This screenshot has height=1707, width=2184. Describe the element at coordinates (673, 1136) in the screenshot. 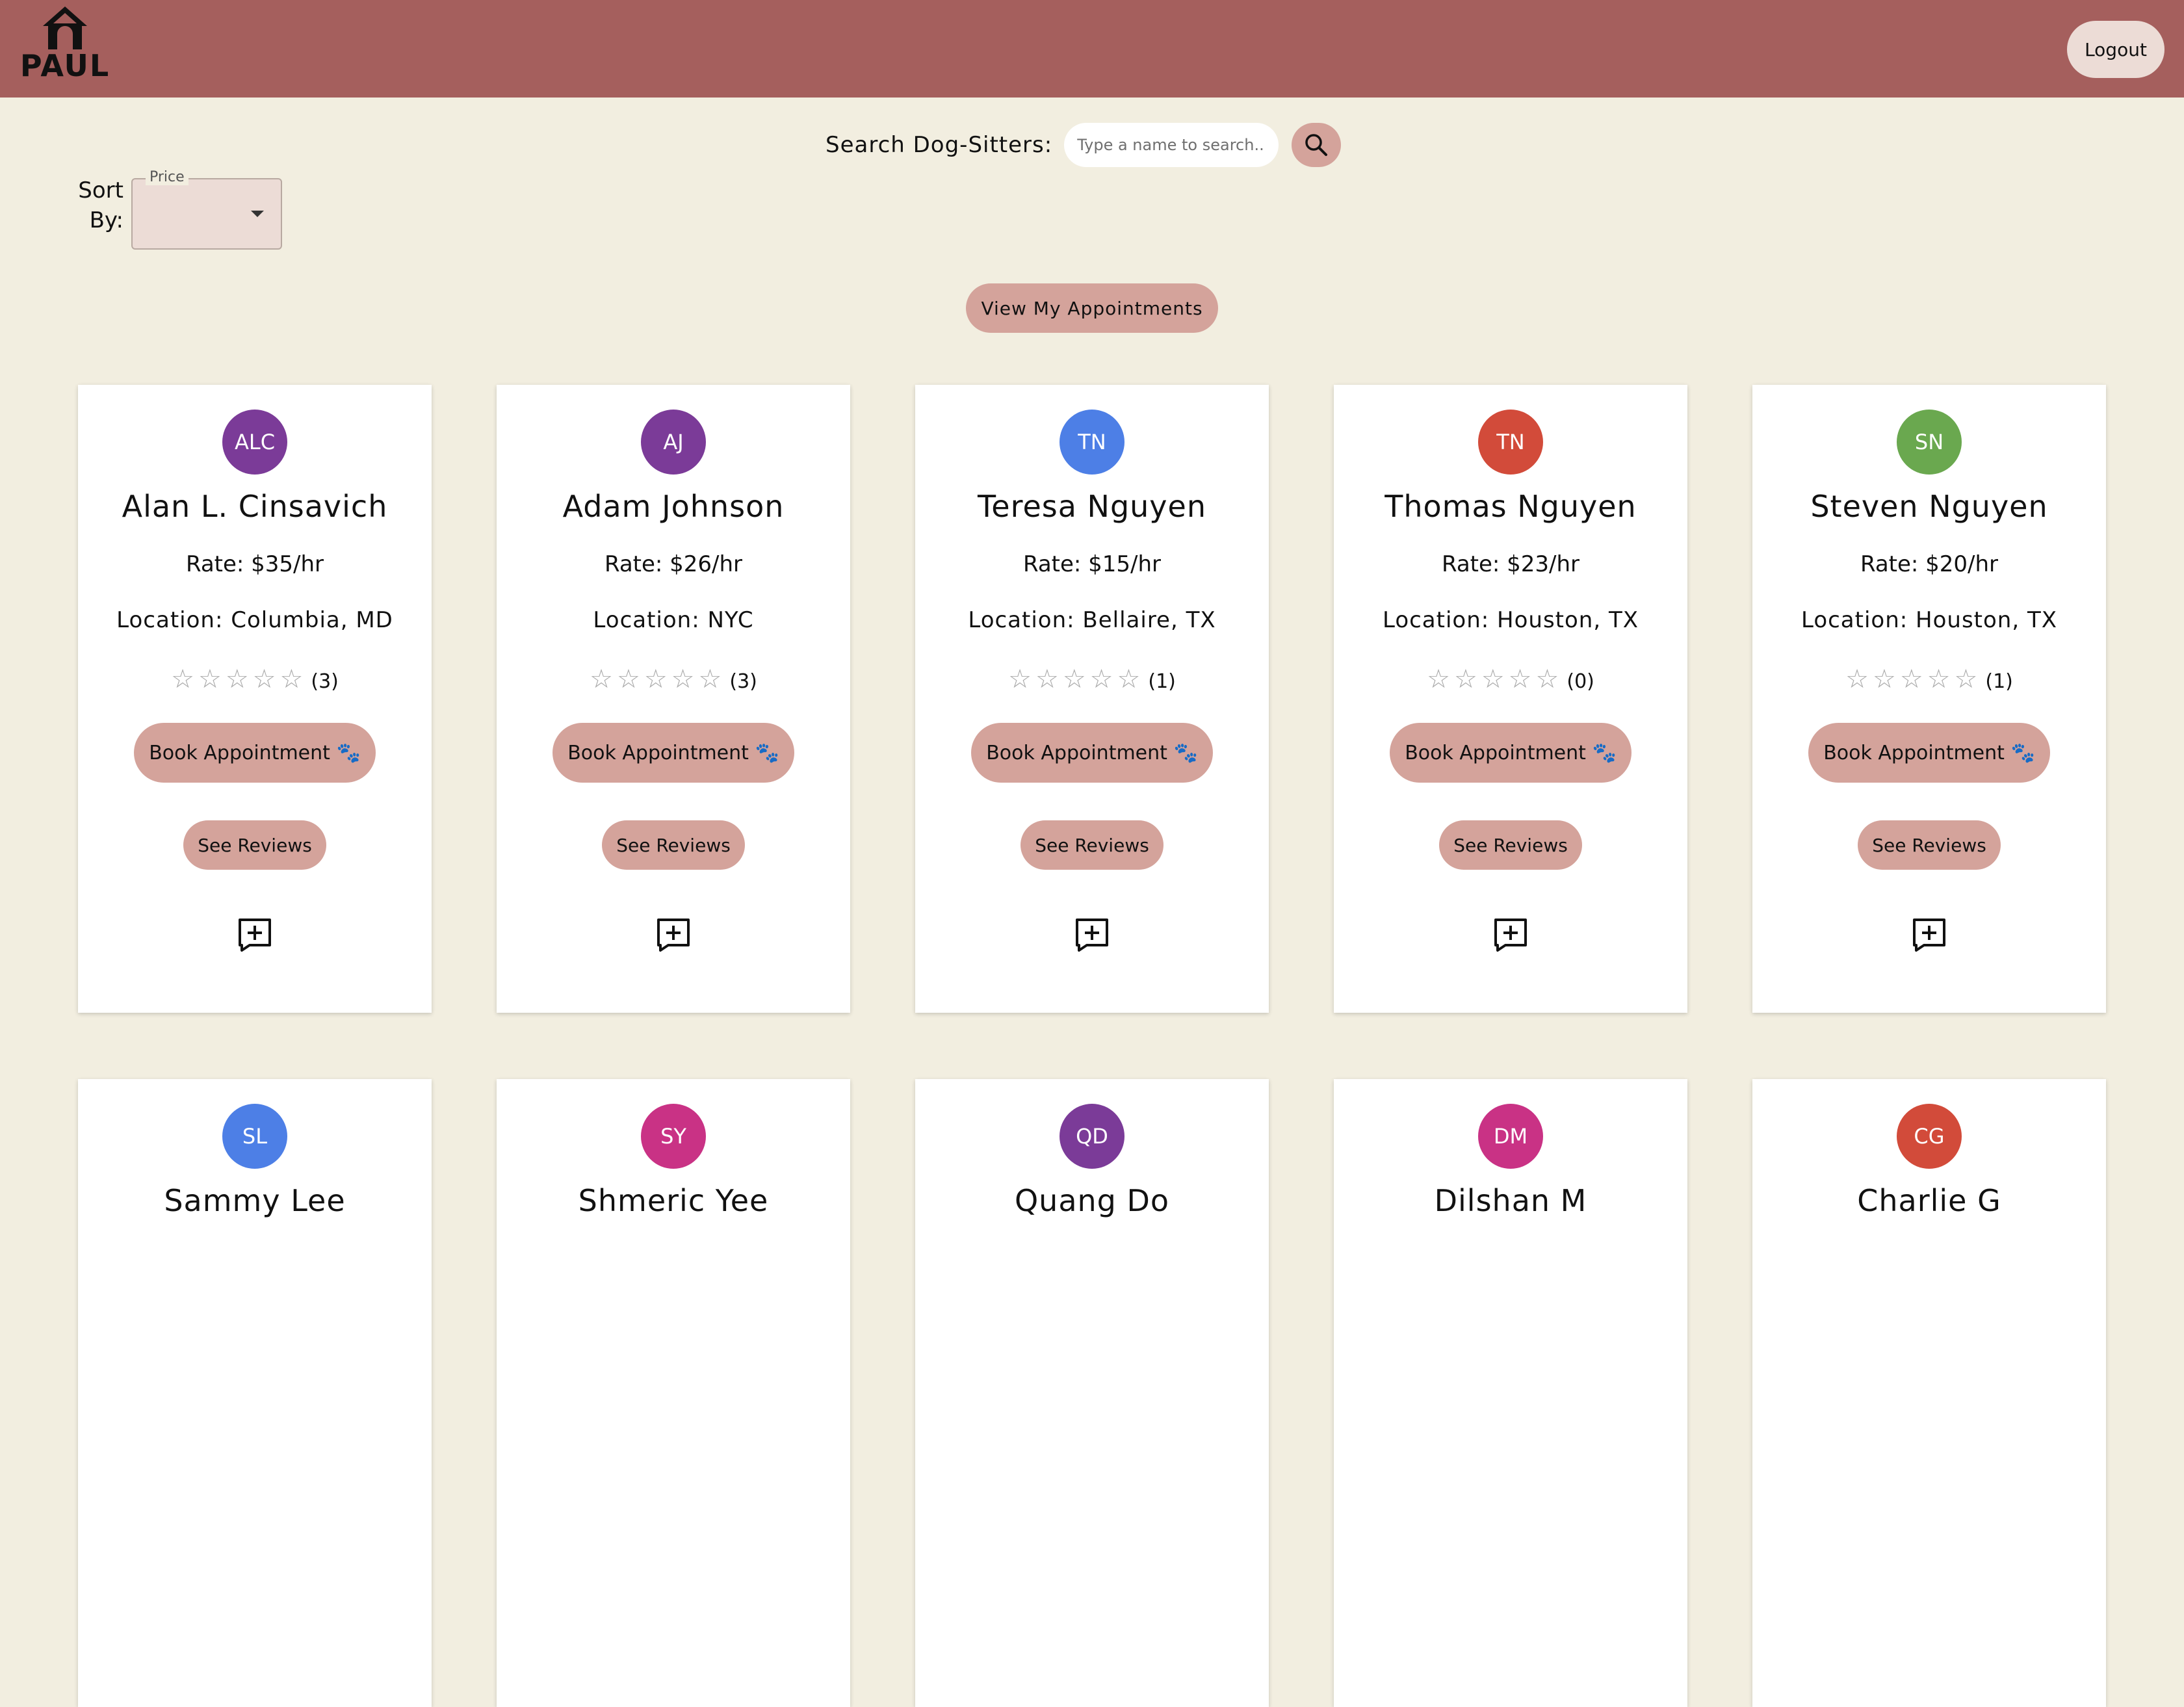

I see `avatar: SY` at that location.